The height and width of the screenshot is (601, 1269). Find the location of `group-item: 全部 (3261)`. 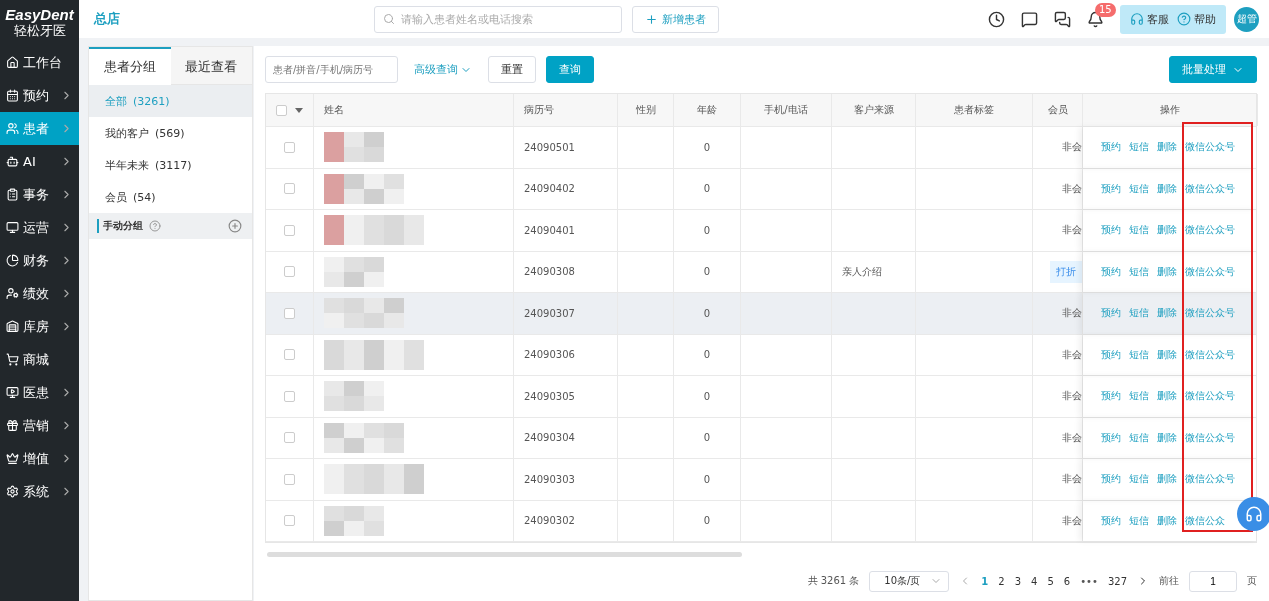

group-item: 全部 (3261) is located at coordinates (170, 101).